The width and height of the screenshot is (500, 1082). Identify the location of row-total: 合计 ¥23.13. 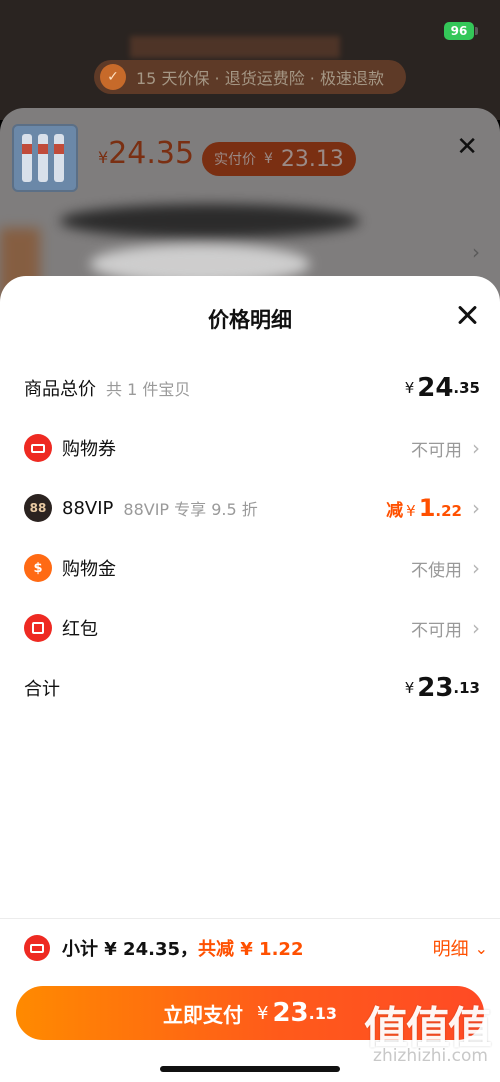
(252, 688).